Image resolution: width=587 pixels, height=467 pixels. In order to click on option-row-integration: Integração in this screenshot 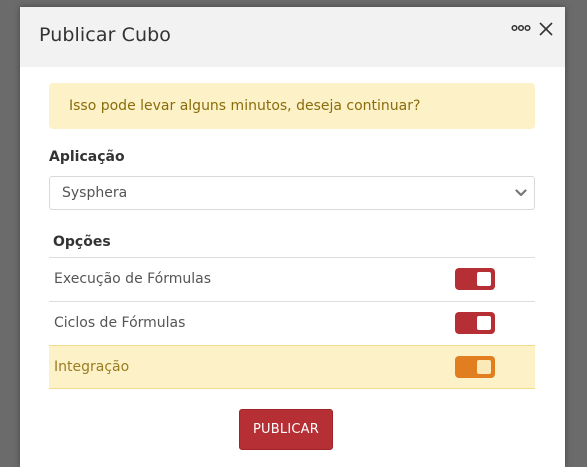, I will do `click(292, 367)`.